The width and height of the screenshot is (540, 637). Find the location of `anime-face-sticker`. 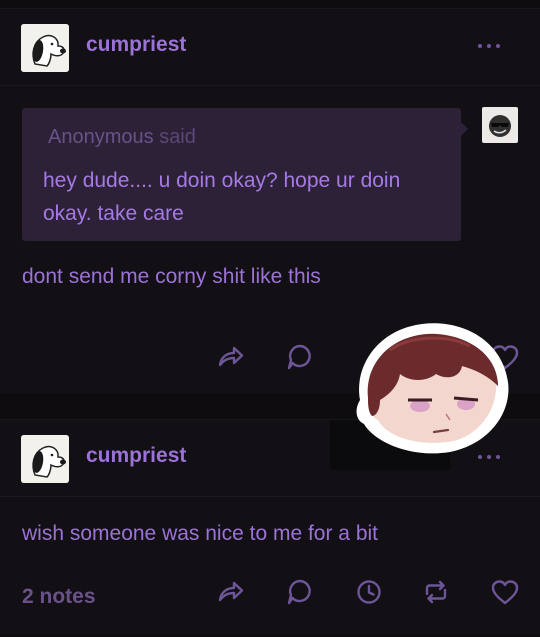

anime-face-sticker is located at coordinates (432, 388).